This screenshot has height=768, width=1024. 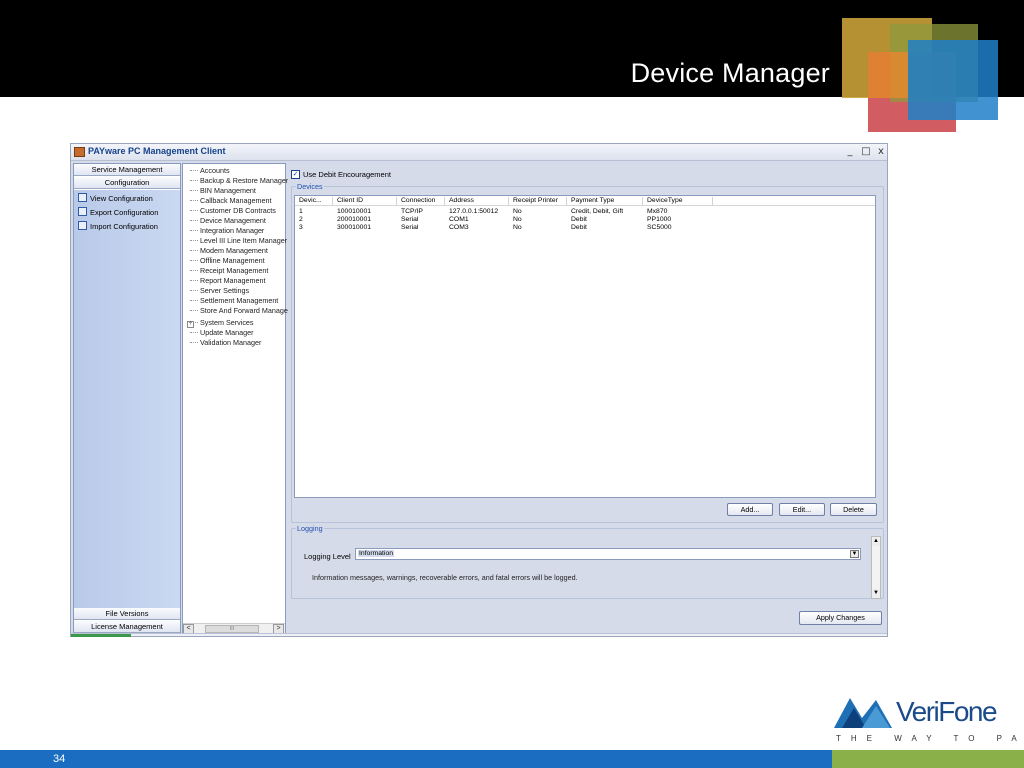 What do you see at coordinates (327, 556) in the screenshot?
I see `logging-level-label: Logging Level` at bounding box center [327, 556].